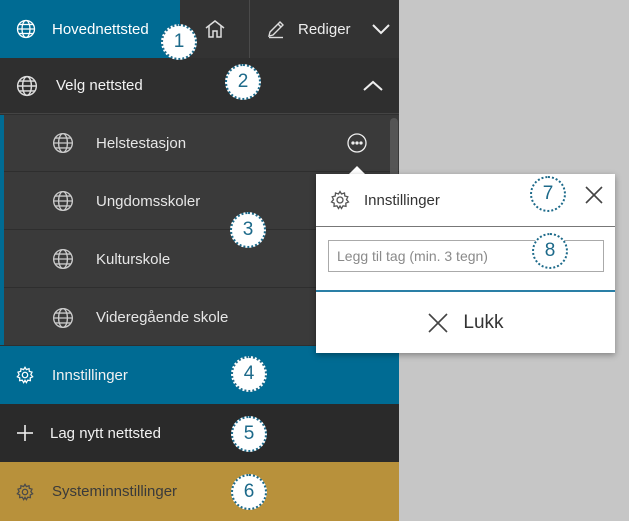 The height and width of the screenshot is (521, 629). I want to click on callout-badge-1: 1, so click(179, 42).